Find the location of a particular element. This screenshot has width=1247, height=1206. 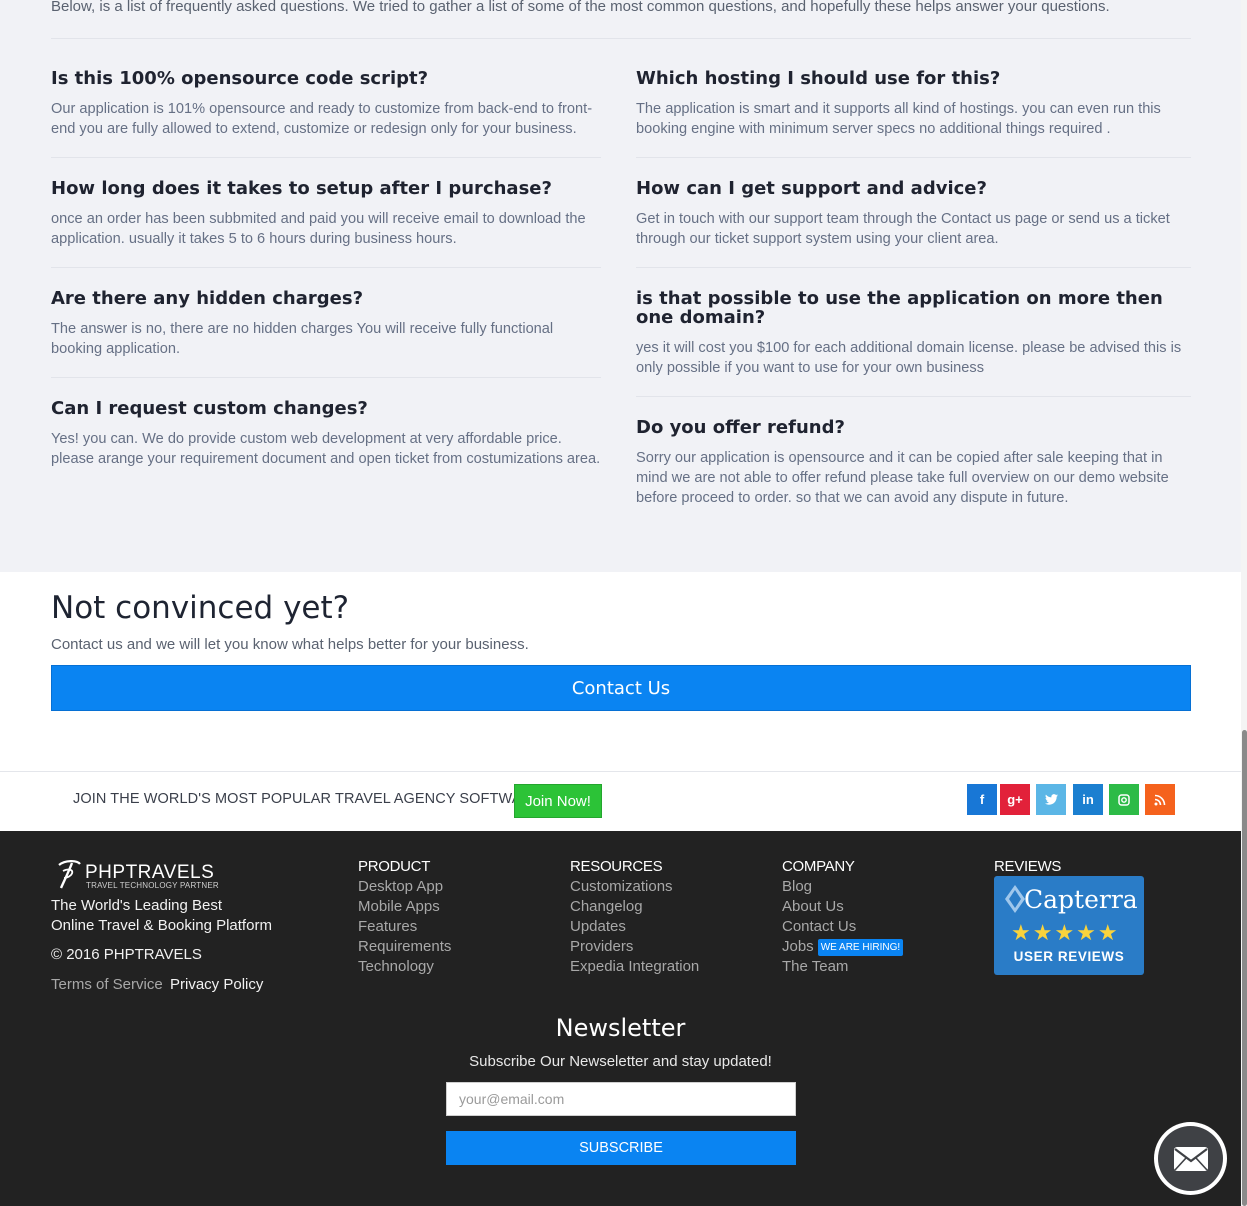

section-title: Not convinced yet? is located at coordinates (200, 608).